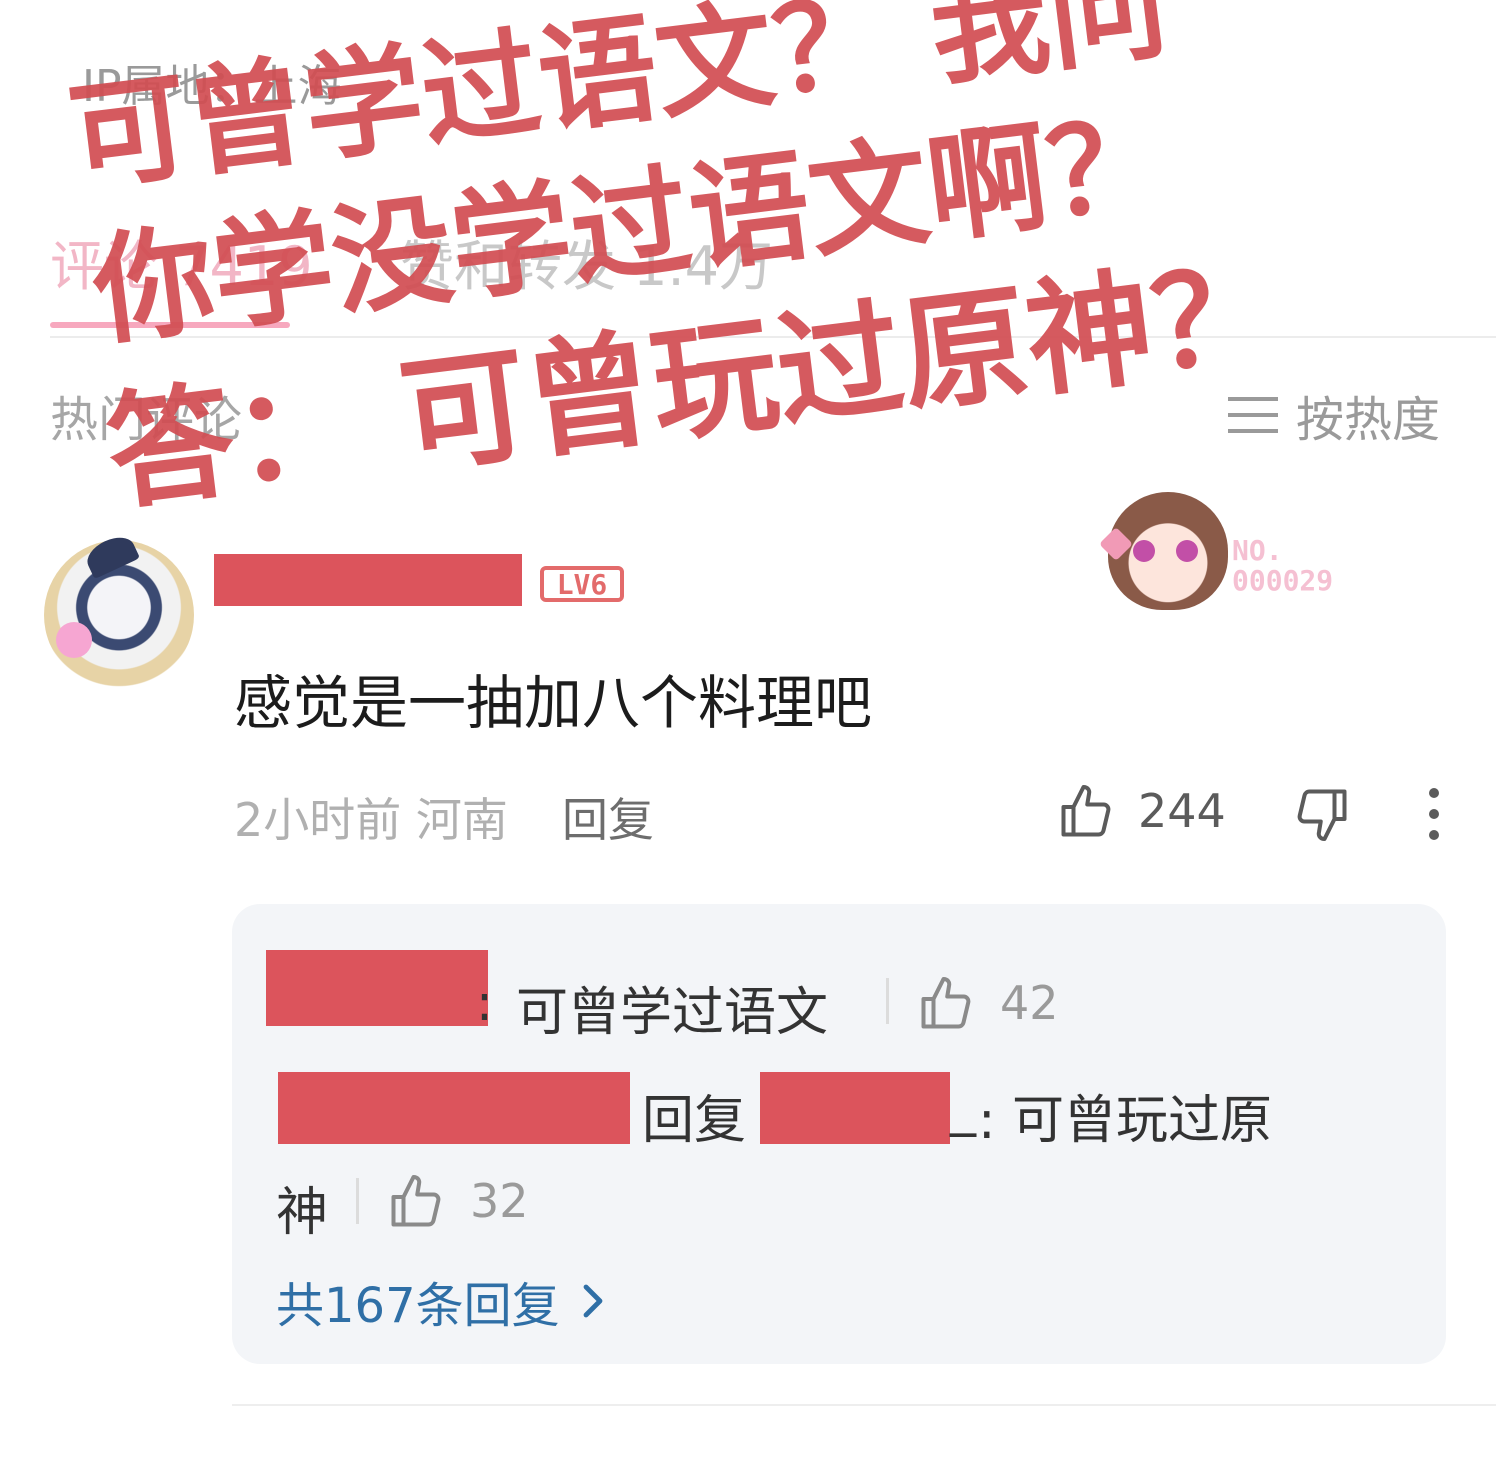 This screenshot has height=1464, width=1496. I want to click on like-count: 244, so click(1182, 811).